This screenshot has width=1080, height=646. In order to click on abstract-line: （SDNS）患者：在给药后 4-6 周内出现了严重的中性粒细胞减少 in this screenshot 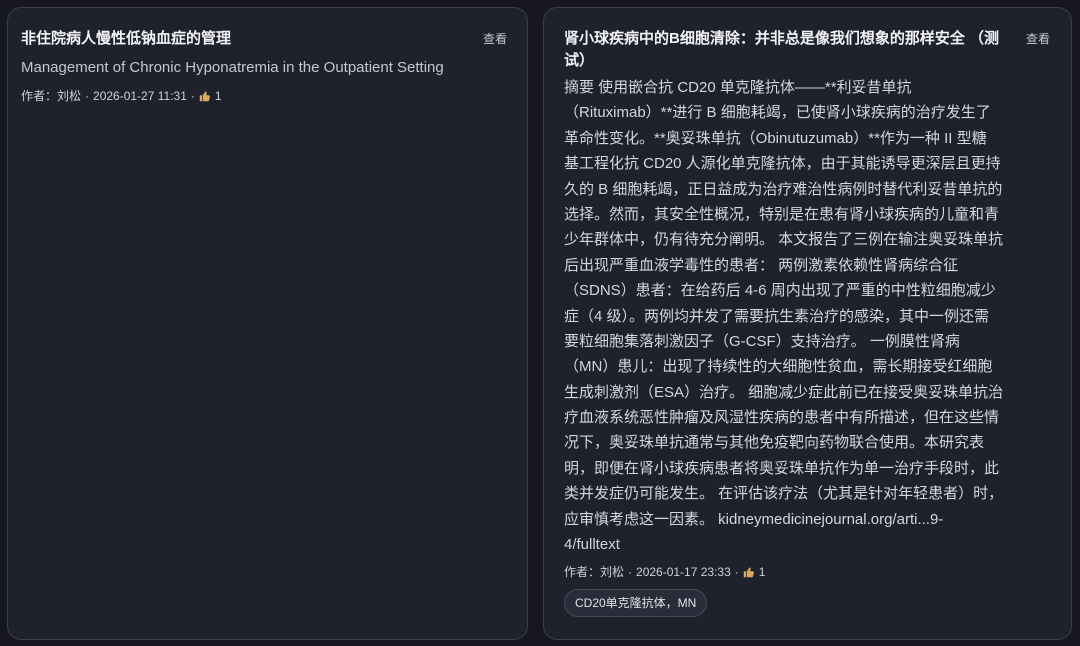, I will do `click(780, 291)`.